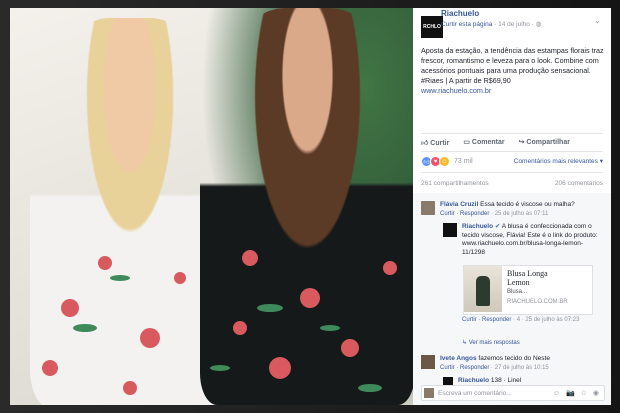  I want to click on post-stats: 261 compartilhamentos 206 comentários, so click(512, 183).